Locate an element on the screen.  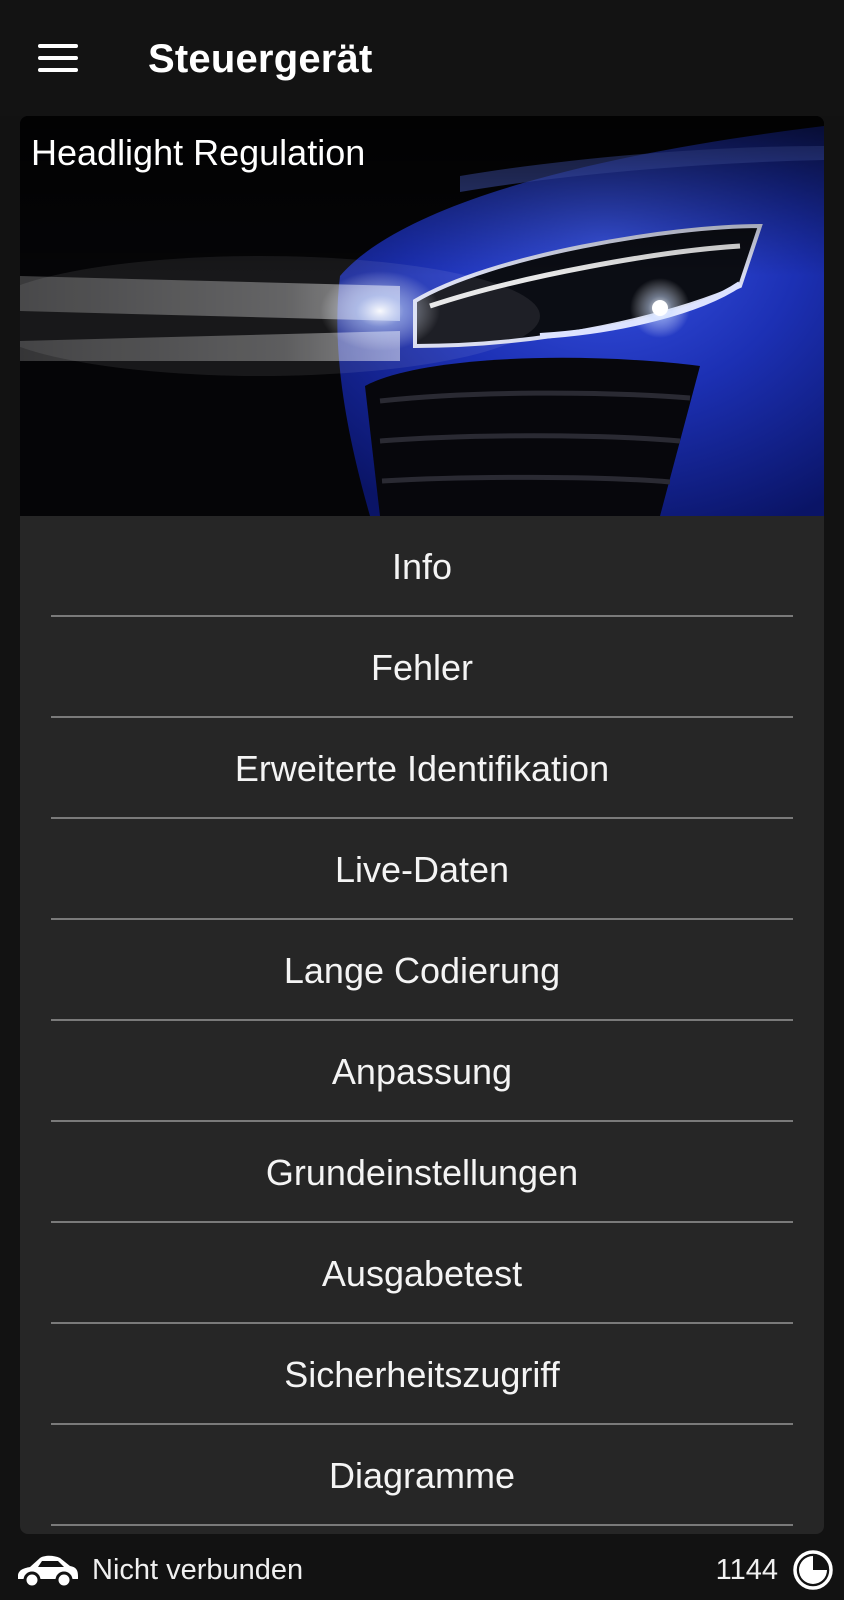
credits-icon is located at coordinates (813, 1570).